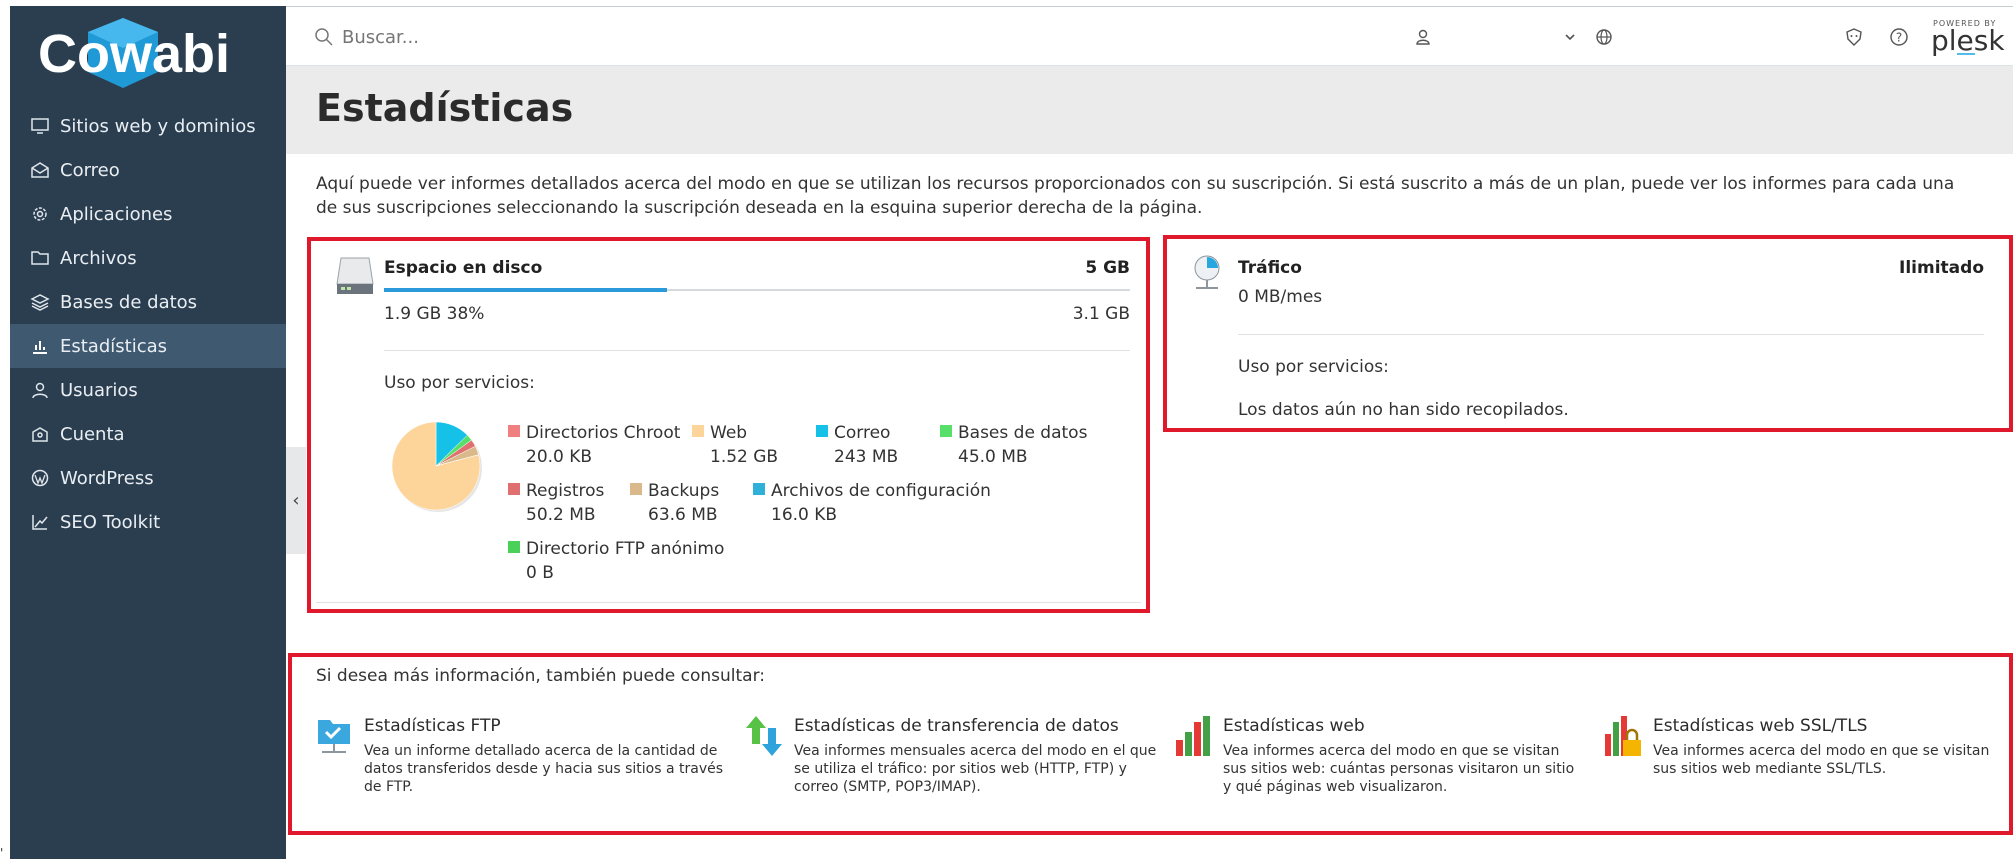  I want to click on legend-item: Archivos de configuración 16.0 KB, so click(872, 503).